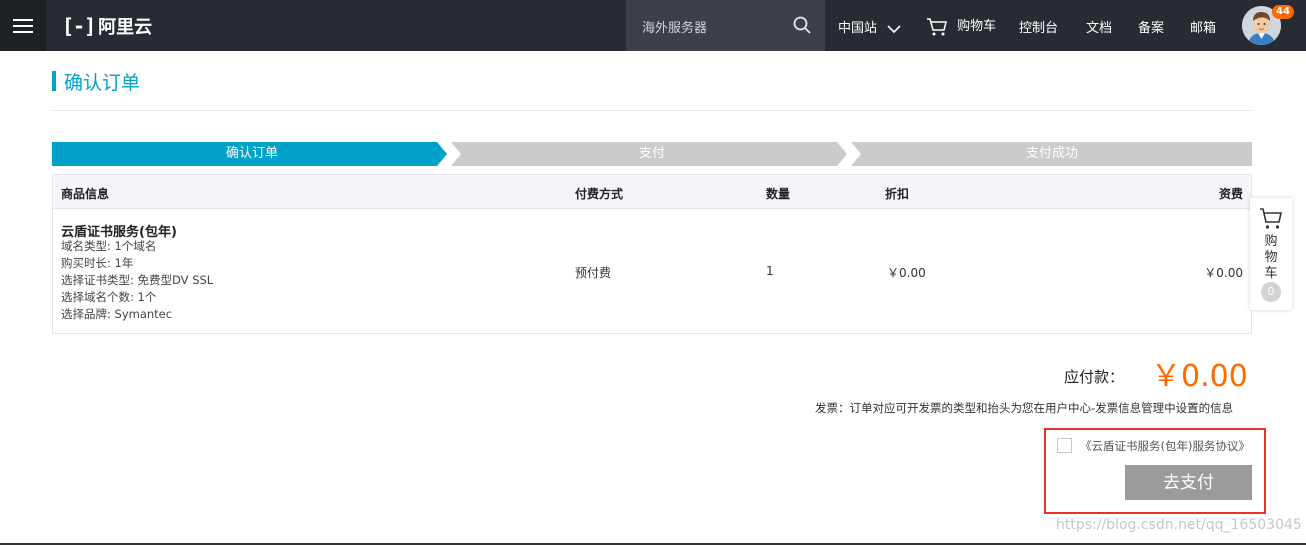 The image size is (1306, 545). I want to click on agreement-link: 《云盾证书服务(包年)服务协议》, so click(1165, 446).